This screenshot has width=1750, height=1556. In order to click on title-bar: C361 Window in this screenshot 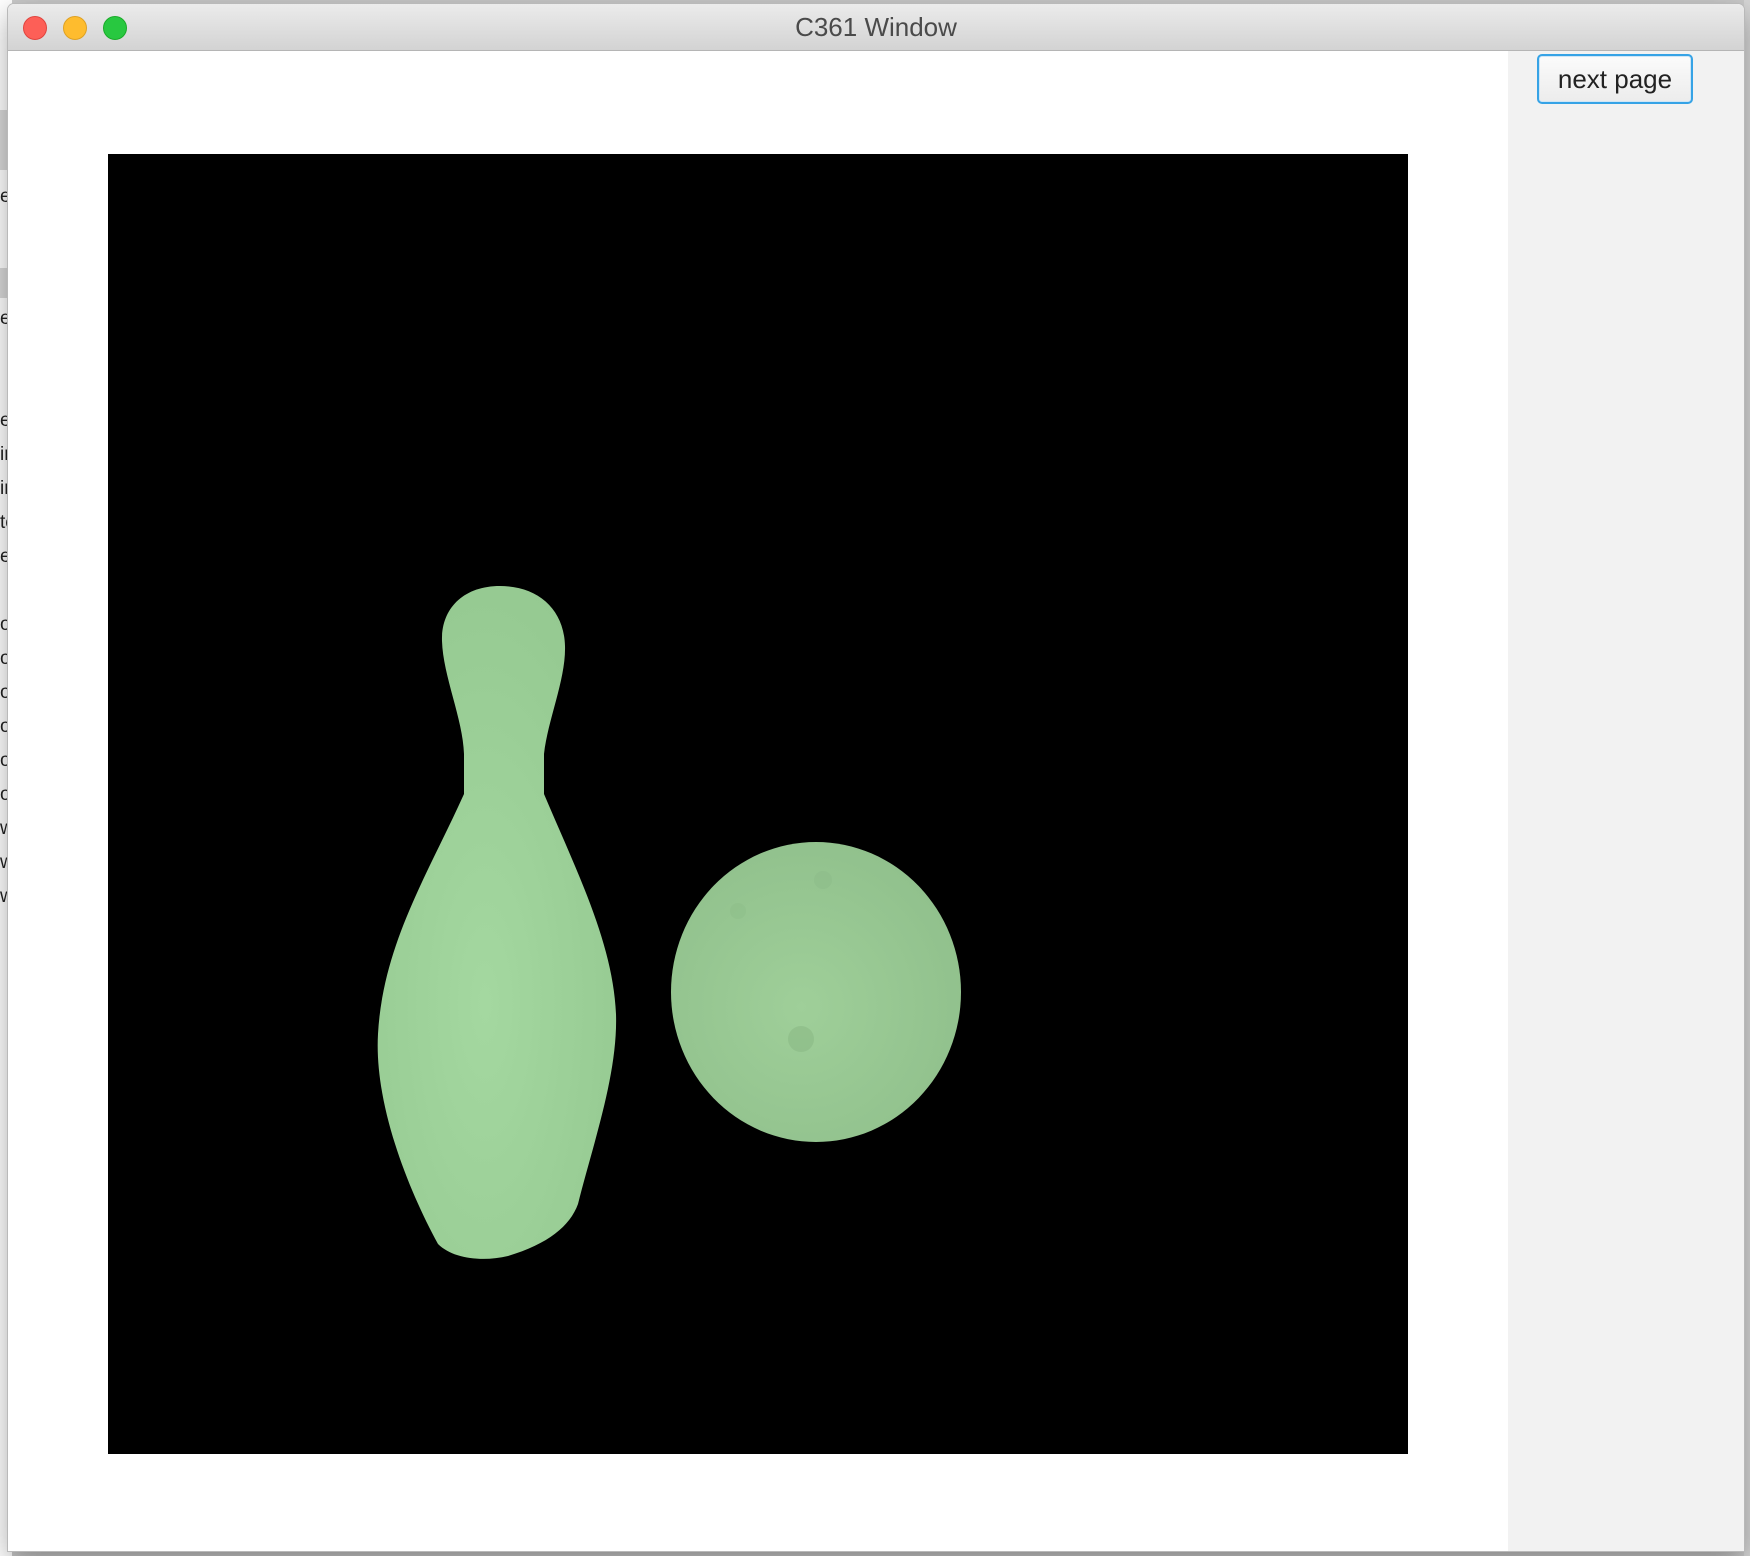, I will do `click(876, 27)`.